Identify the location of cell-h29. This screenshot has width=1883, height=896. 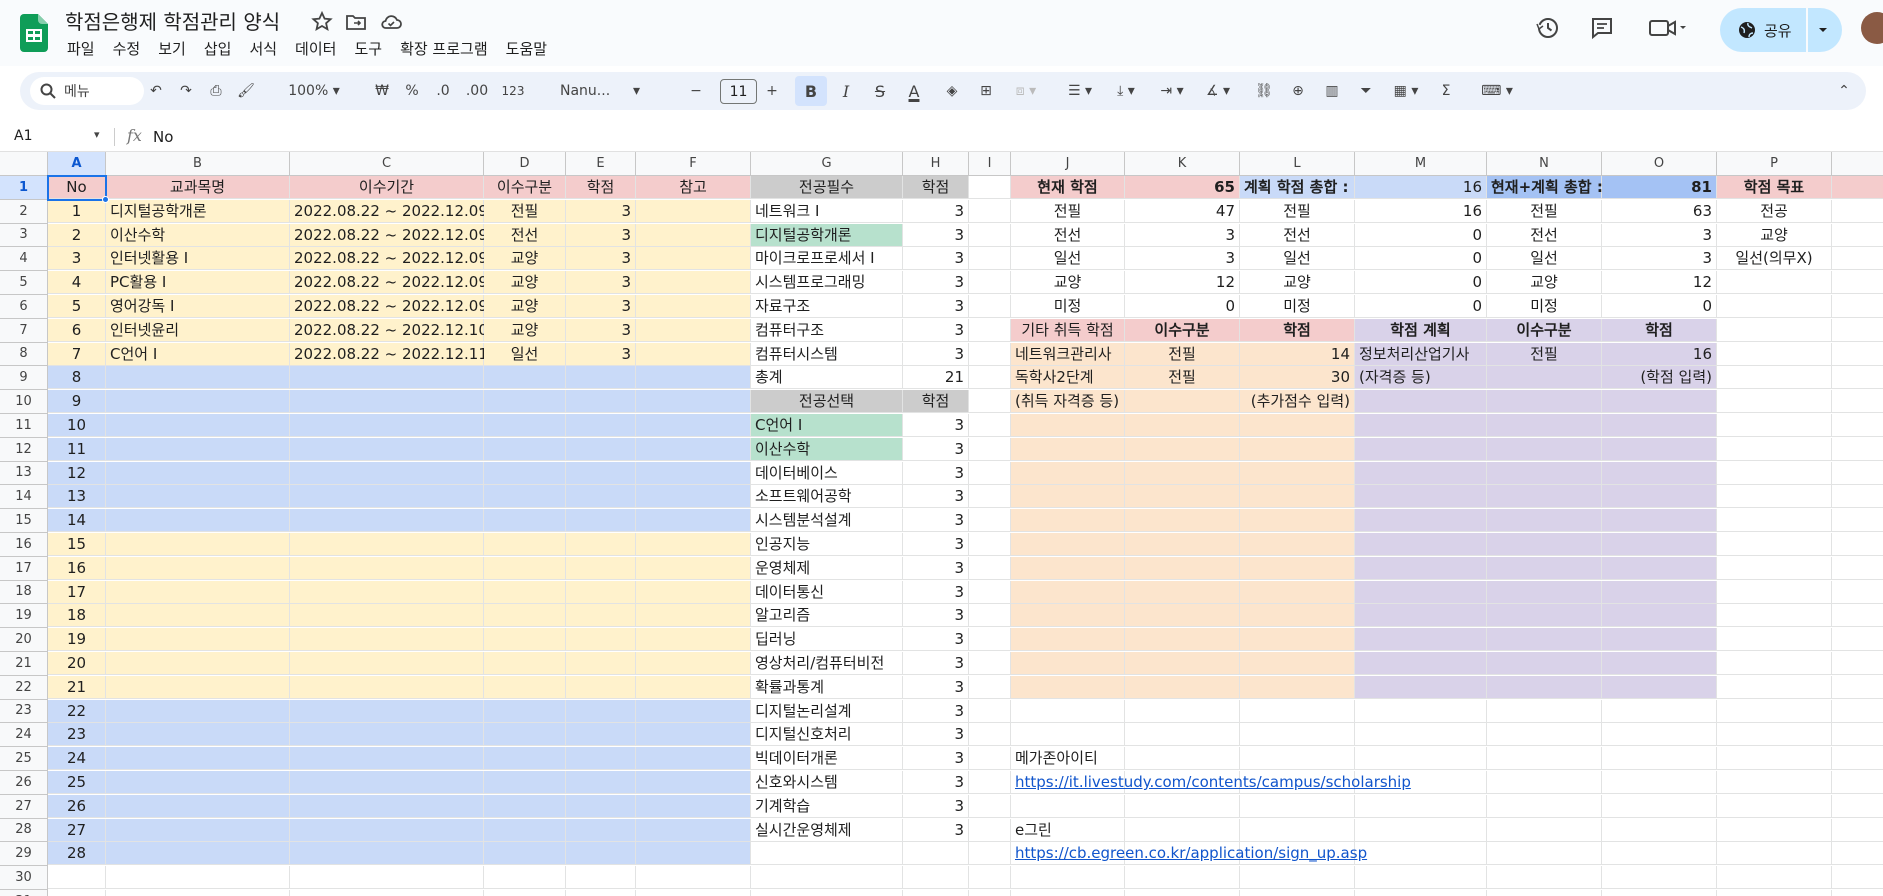
(936, 854).